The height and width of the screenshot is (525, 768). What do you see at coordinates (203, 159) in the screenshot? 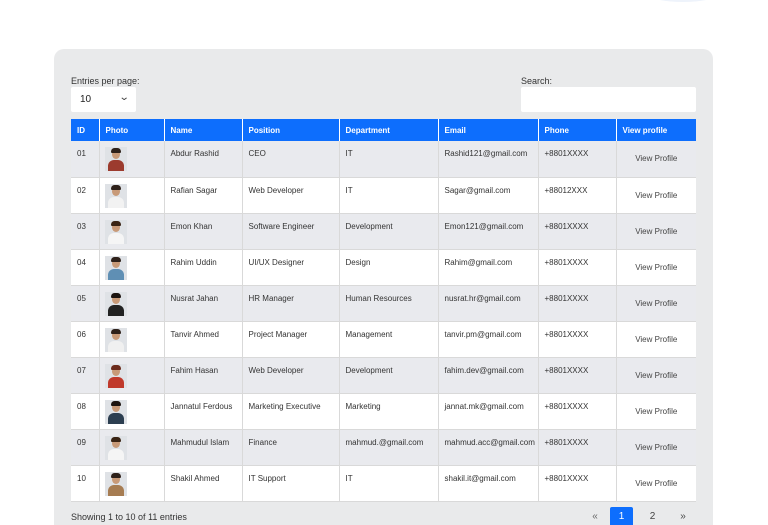
I see `cell-name: Abdur Rashid` at bounding box center [203, 159].